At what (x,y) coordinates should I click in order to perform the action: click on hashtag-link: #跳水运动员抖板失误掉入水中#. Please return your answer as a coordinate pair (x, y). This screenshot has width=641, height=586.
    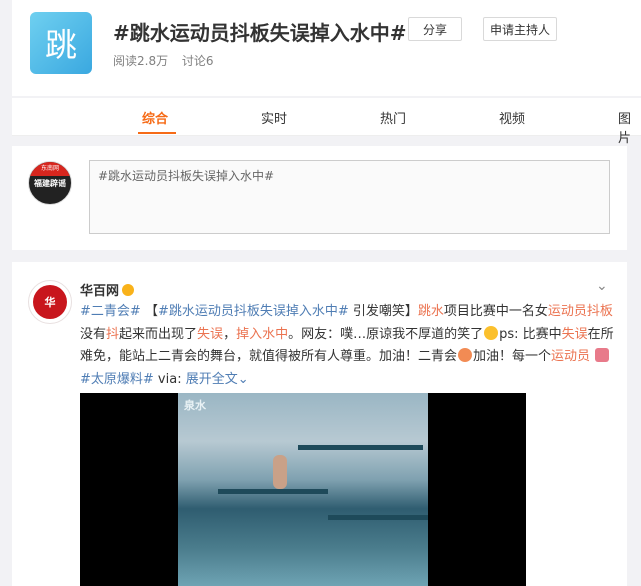
    Looking at the image, I should click on (253, 311).